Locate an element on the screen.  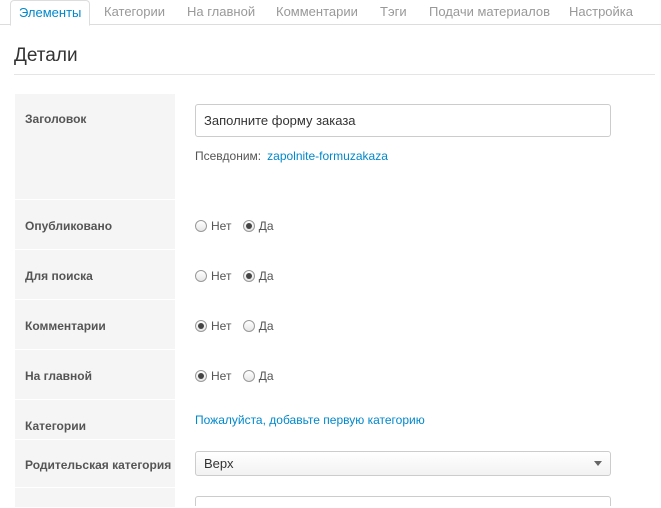
alias-label: Псевдоним: is located at coordinates (228, 156).